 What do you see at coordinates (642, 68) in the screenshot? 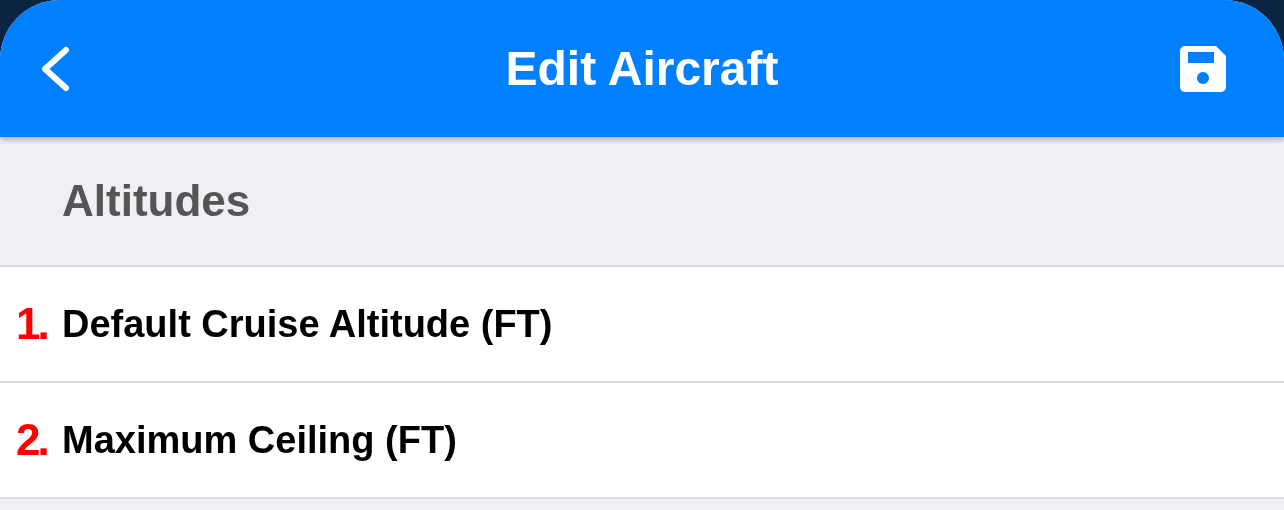
I see `window-title: Edit Aircraft` at bounding box center [642, 68].